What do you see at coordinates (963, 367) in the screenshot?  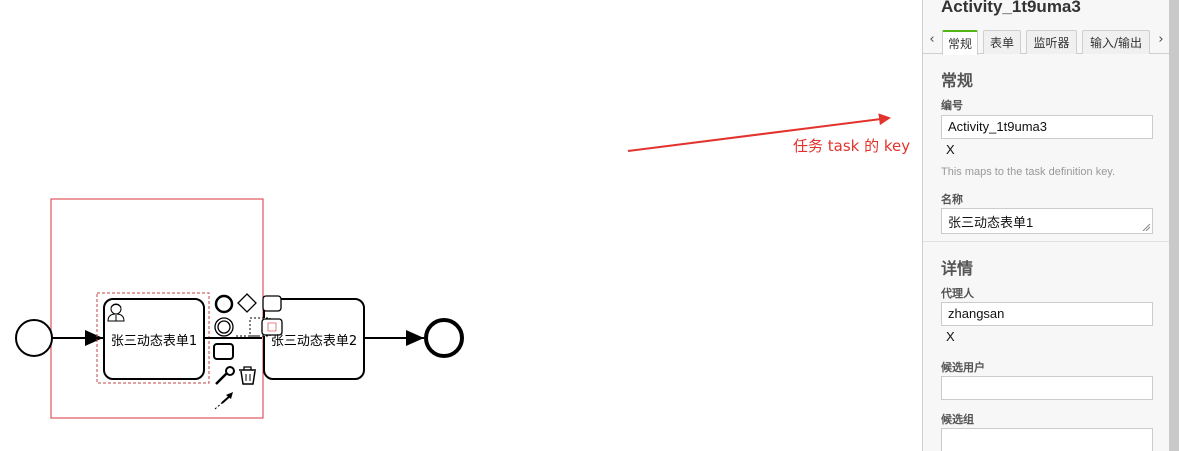 I see `candidate-users-label: 候选用户` at bounding box center [963, 367].